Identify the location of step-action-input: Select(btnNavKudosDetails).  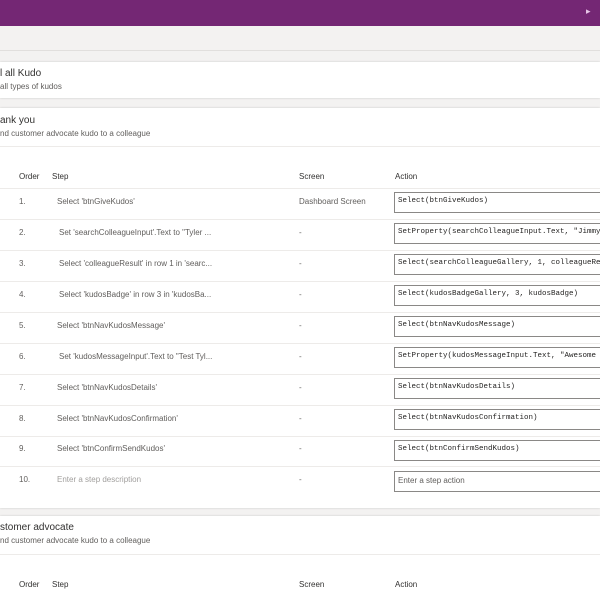
(497, 388).